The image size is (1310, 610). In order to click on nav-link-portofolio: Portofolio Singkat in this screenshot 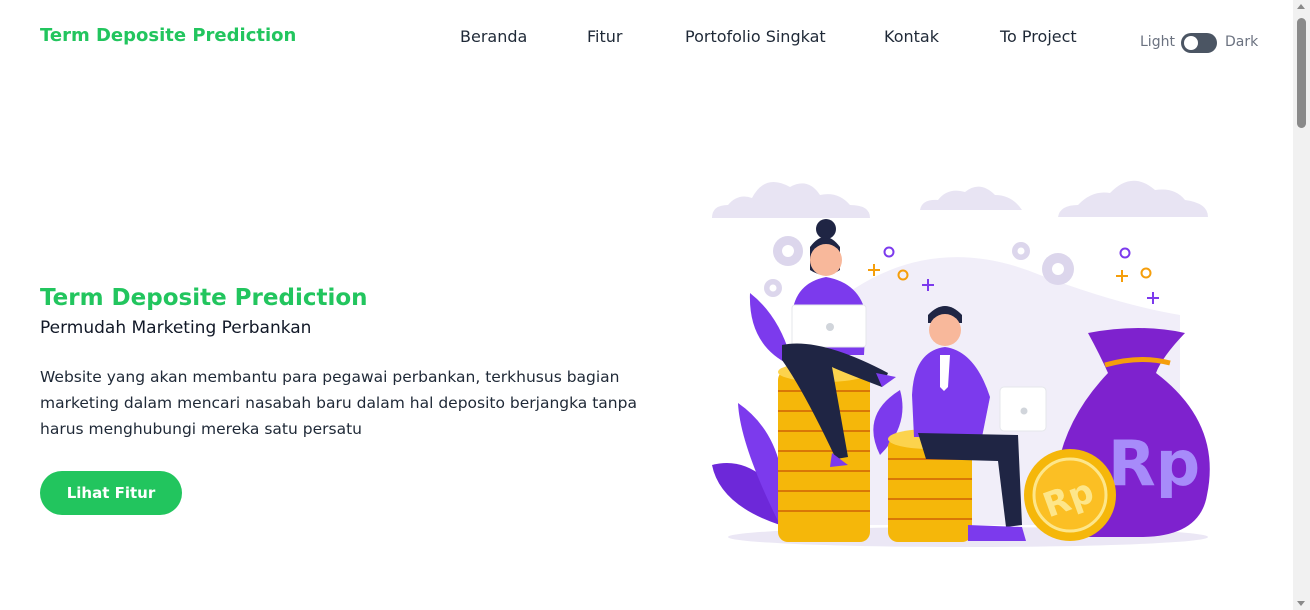, I will do `click(755, 36)`.